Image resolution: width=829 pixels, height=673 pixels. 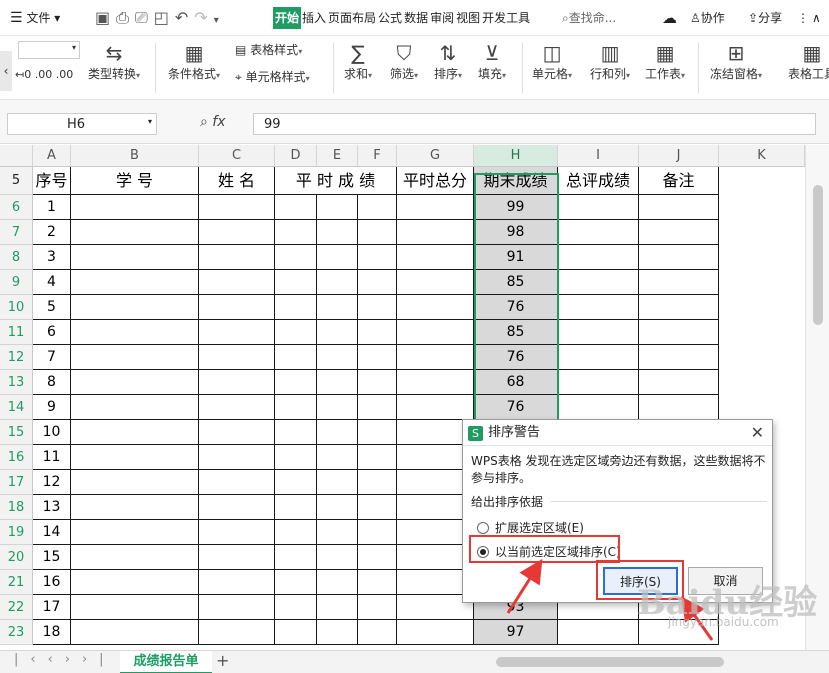 I want to click on column-header-F: F, so click(x=377, y=156).